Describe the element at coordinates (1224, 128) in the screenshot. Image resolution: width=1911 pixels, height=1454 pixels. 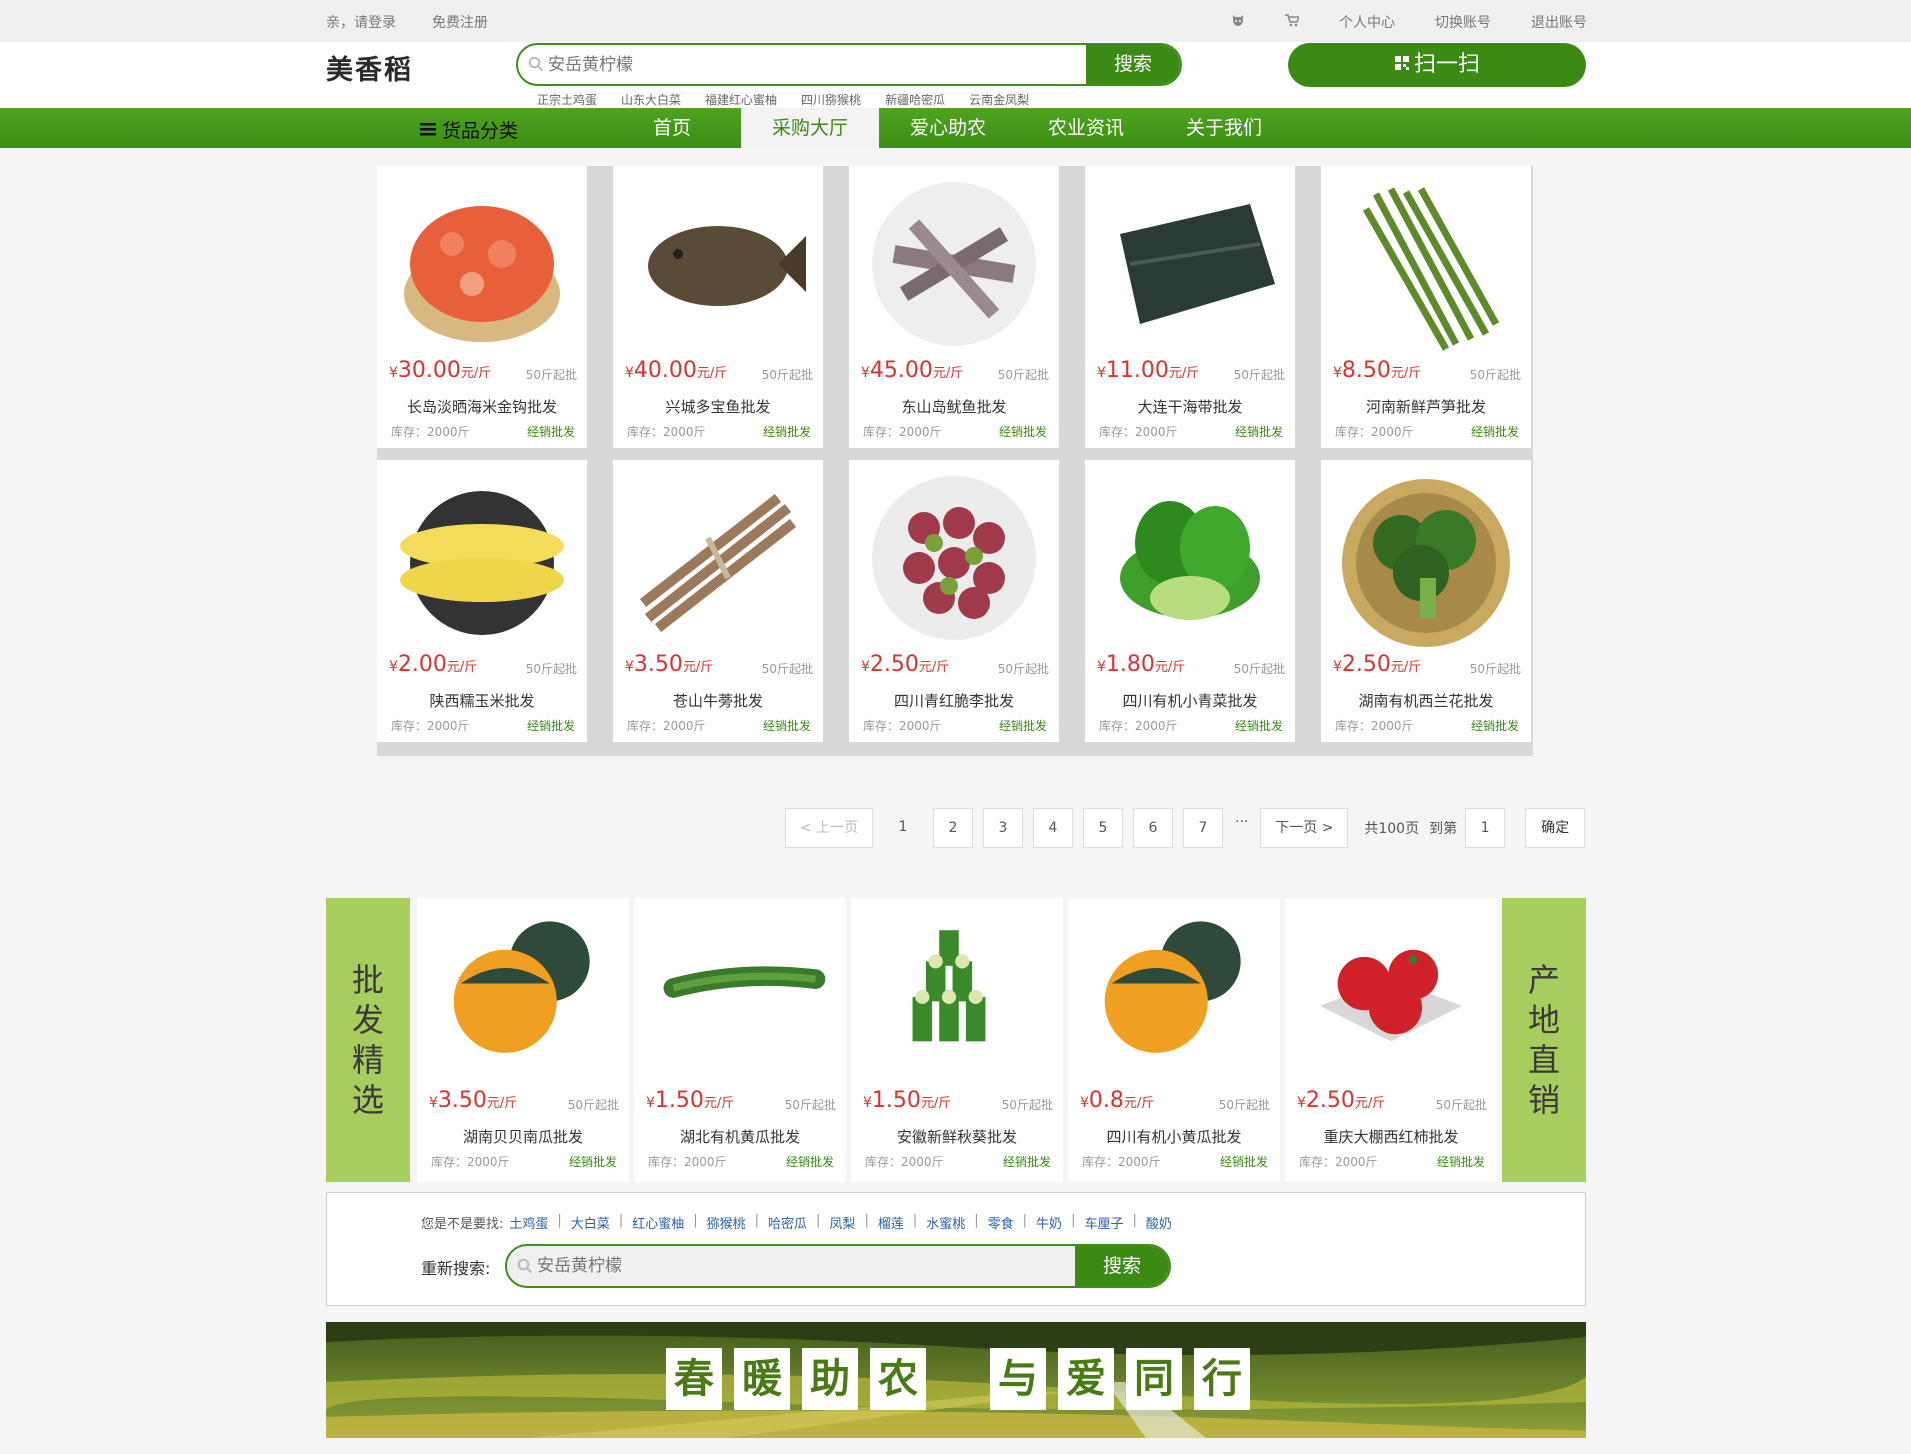
I see `nav-item: 关于我们` at that location.